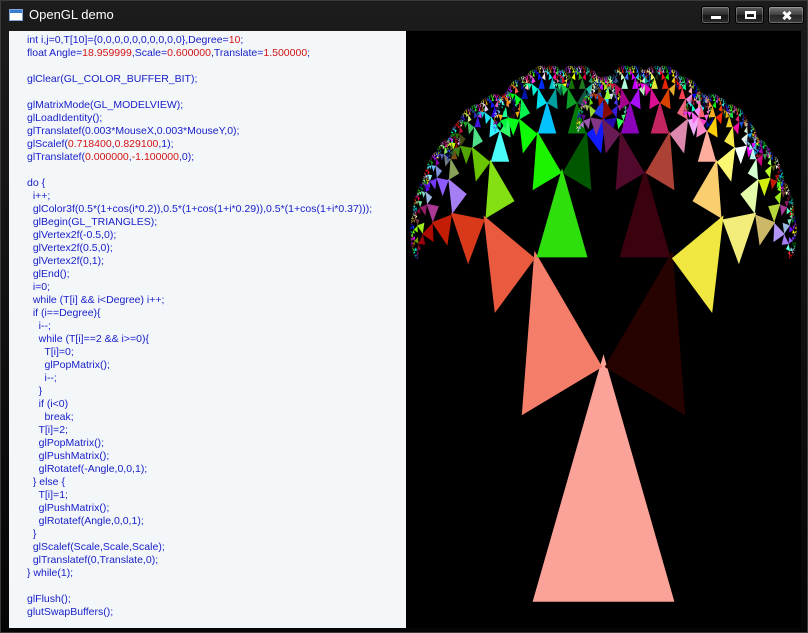 The image size is (808, 633). I want to click on code-text: glVertex2f(0,1);, so click(66, 261).